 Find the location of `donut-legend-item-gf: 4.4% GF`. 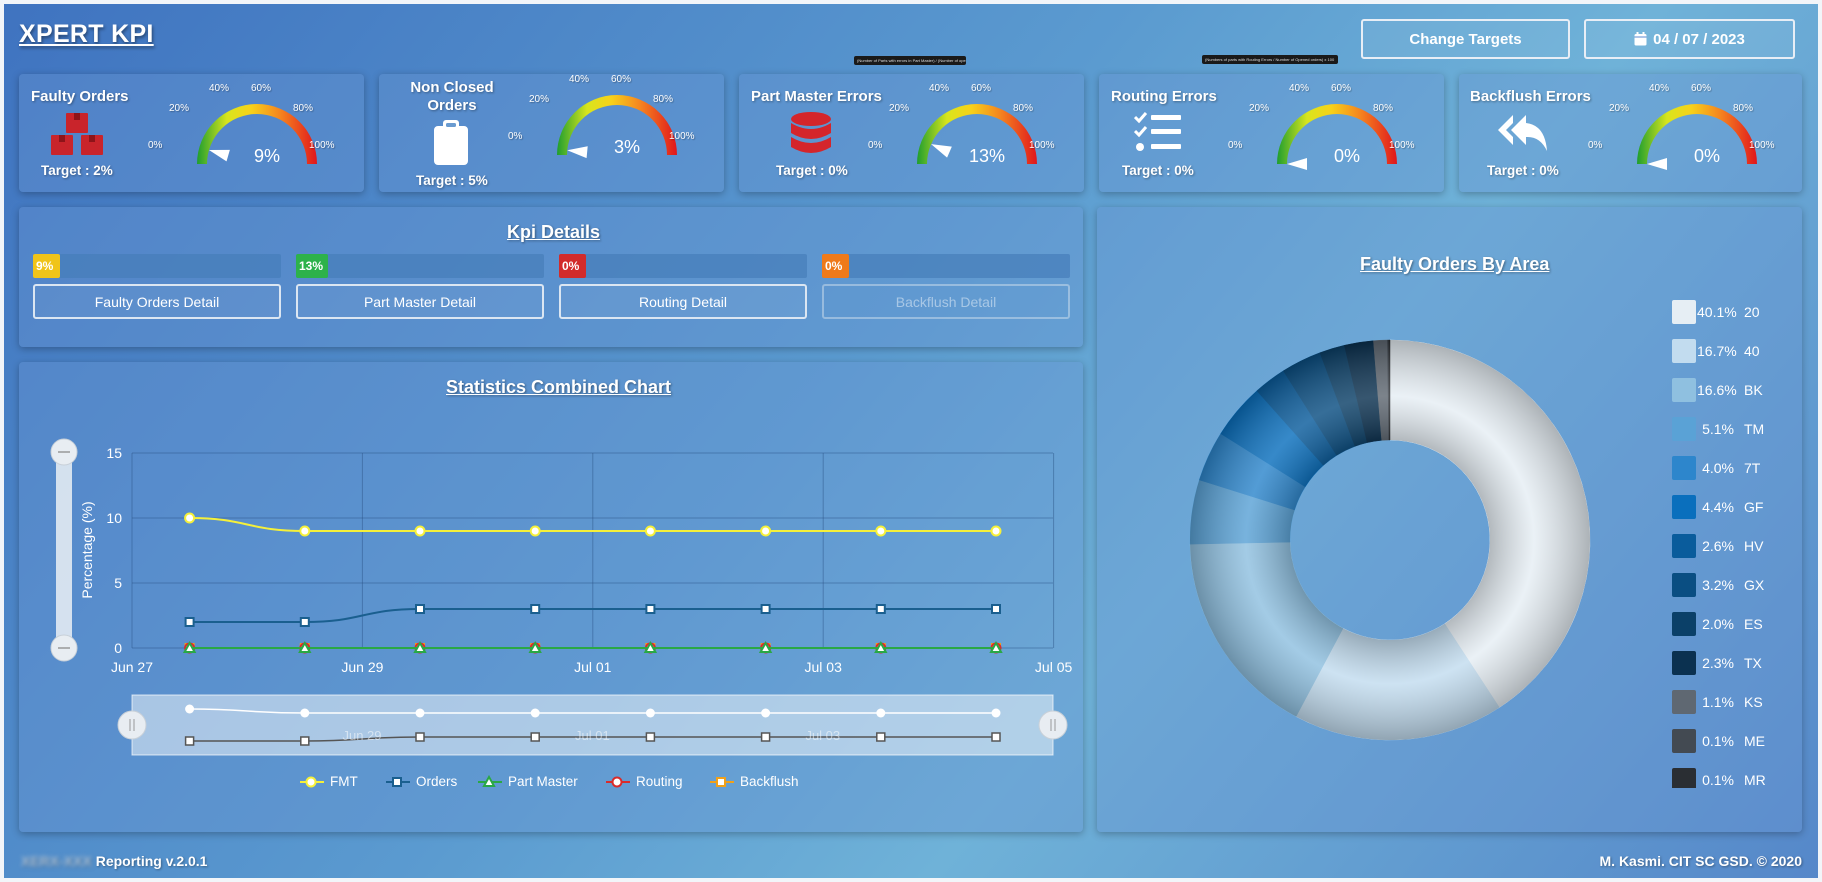

donut-legend-item-gf: 4.4% GF is located at coordinates (1717, 507).